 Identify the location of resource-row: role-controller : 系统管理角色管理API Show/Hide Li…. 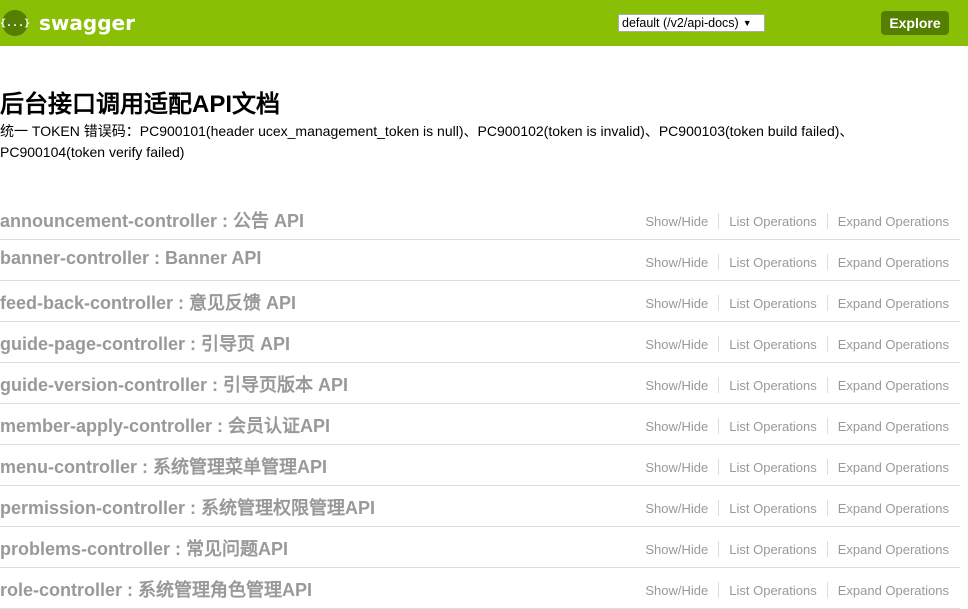
(480, 588).